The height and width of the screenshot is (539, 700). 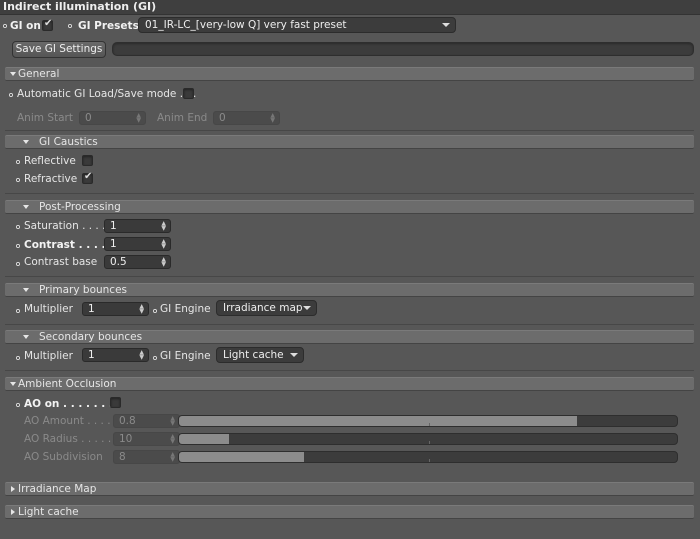 What do you see at coordinates (65, 226) in the screenshot?
I see `saturation-label: Saturation . . . .` at bounding box center [65, 226].